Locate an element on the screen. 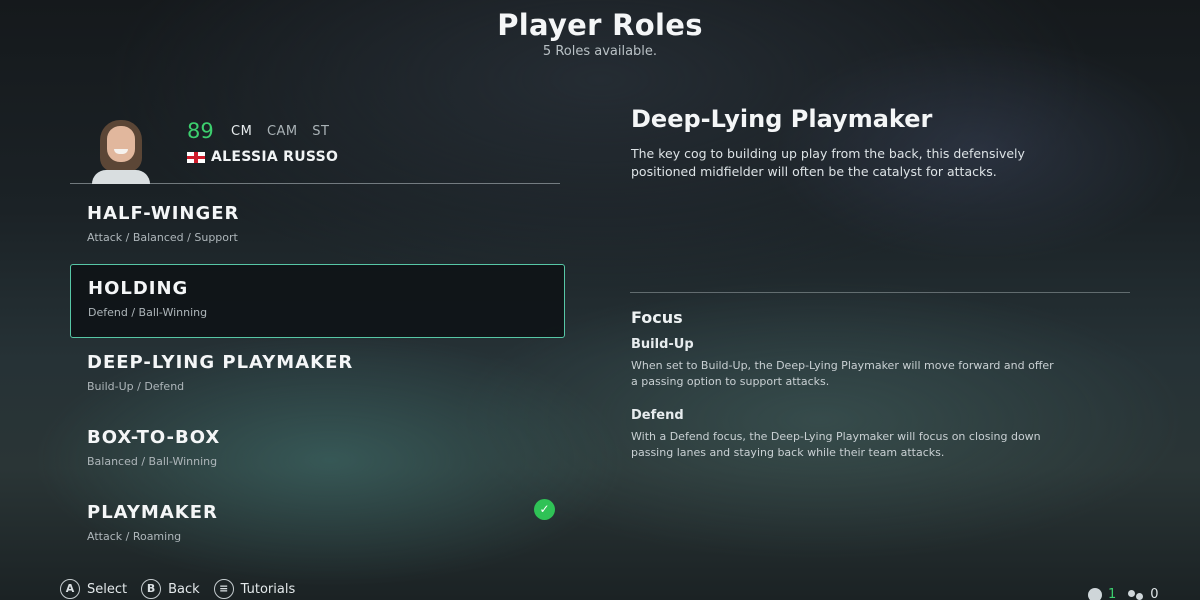 The height and width of the screenshot is (600, 1200). role-name: HALF-WINGER is located at coordinates (163, 213).